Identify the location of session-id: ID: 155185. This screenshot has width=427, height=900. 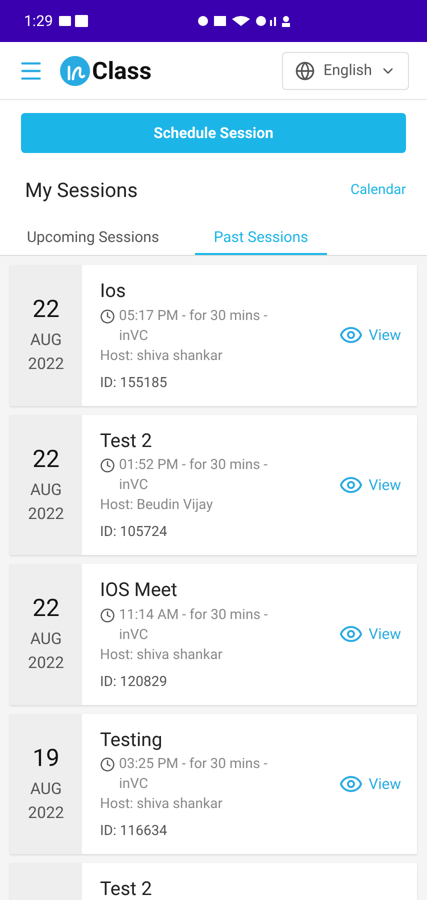
(134, 383).